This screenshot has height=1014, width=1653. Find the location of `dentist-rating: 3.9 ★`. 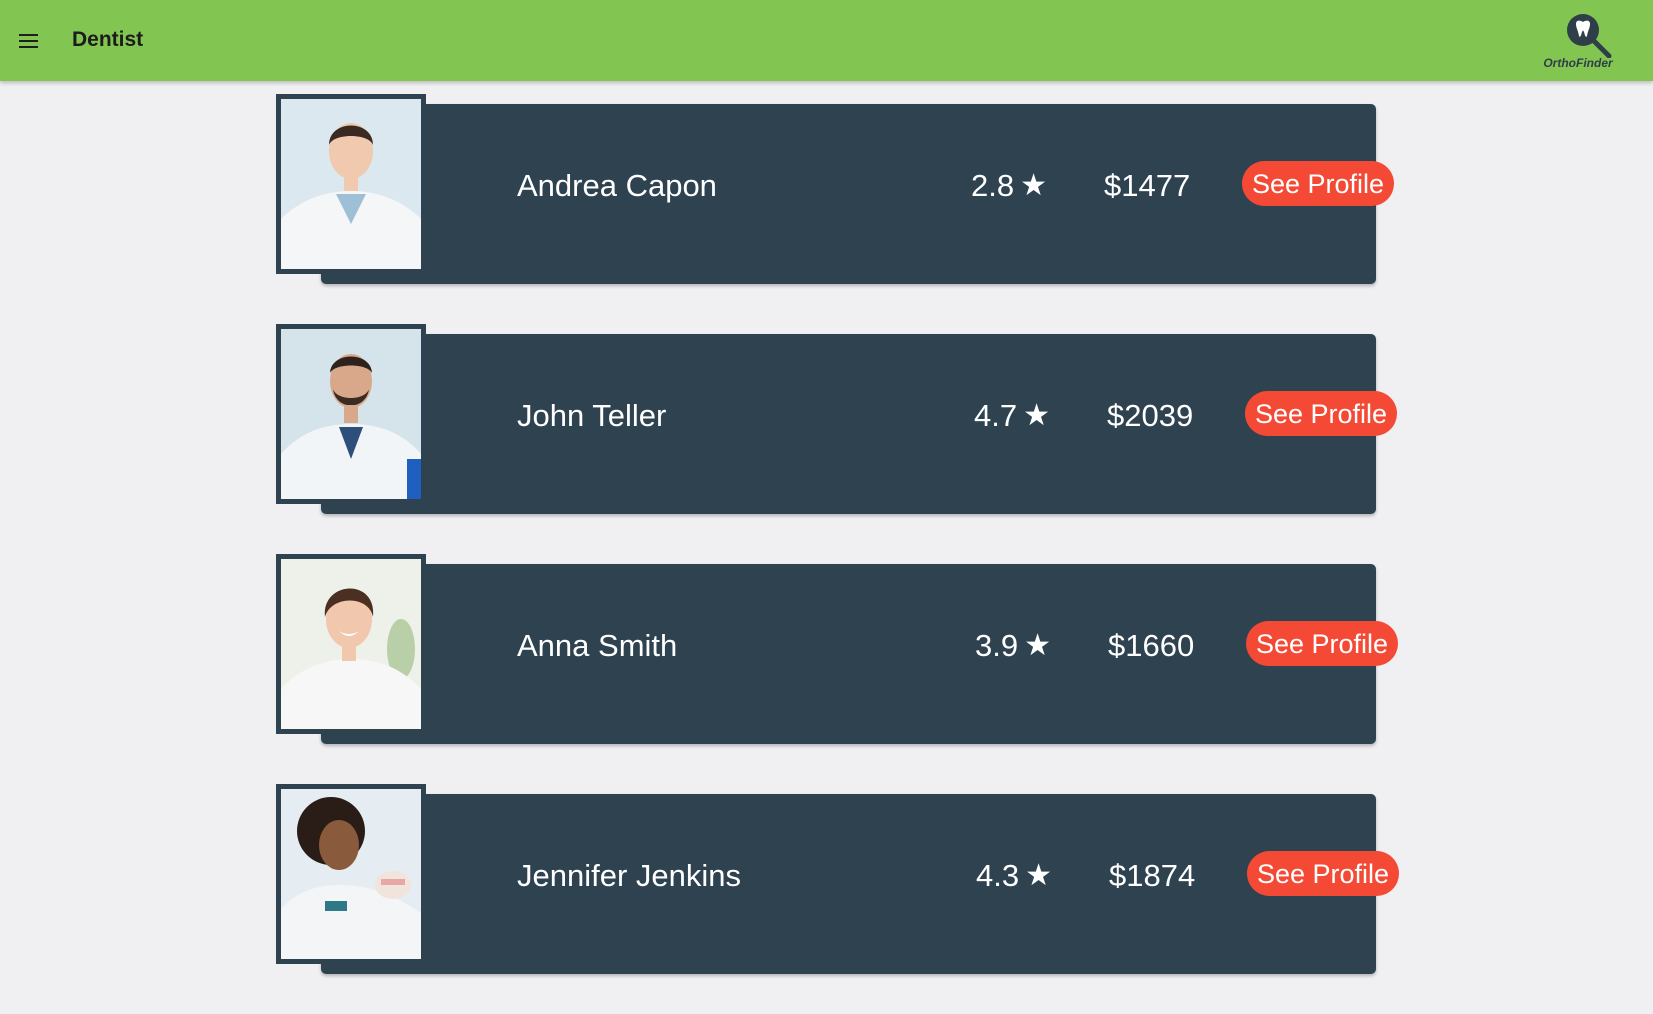

dentist-rating: 3.9 ★ is located at coordinates (1013, 646).